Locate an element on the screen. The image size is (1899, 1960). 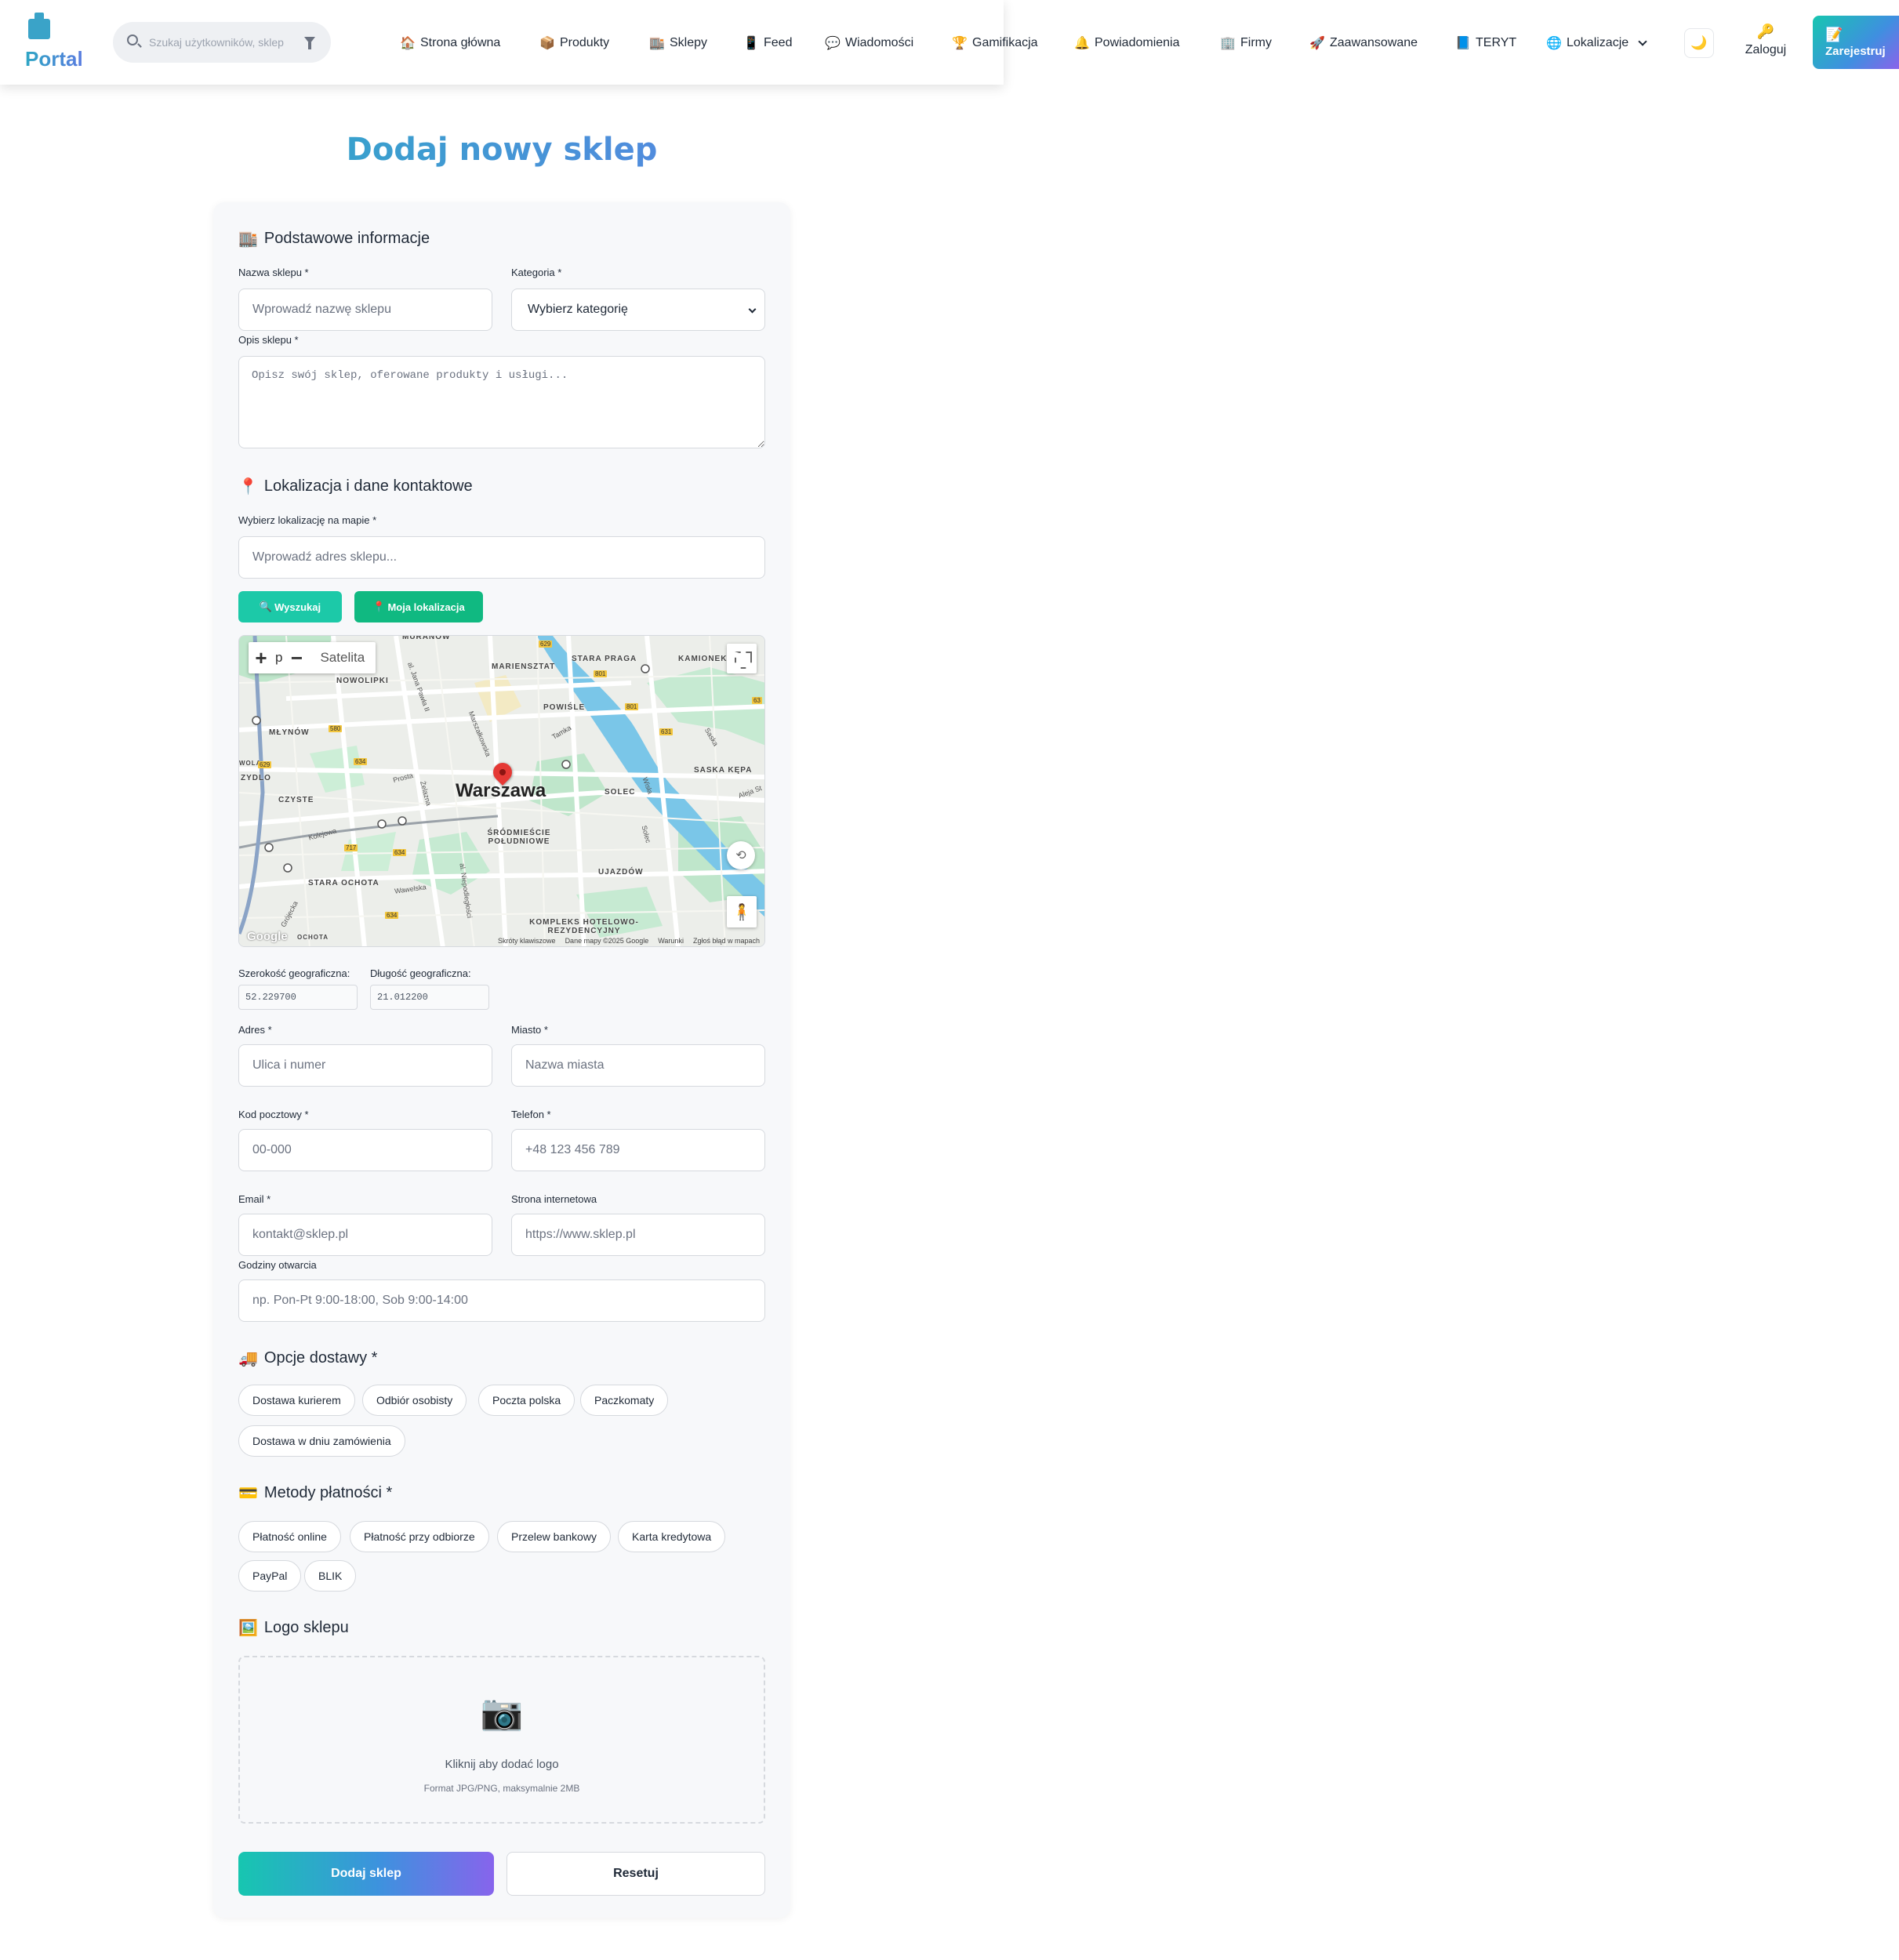
delivery-option-courier: Dostawa kurierem is located at coordinates (297, 1400).